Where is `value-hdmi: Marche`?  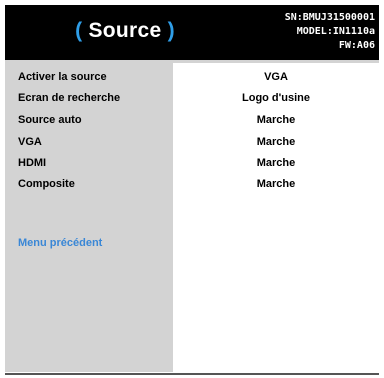
value-hdmi: Marche is located at coordinates (276, 163).